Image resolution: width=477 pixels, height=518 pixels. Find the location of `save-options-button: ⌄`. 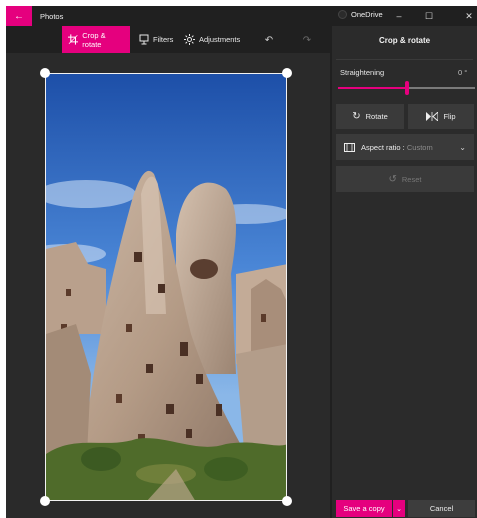

save-options-button: ⌄ is located at coordinates (399, 508).